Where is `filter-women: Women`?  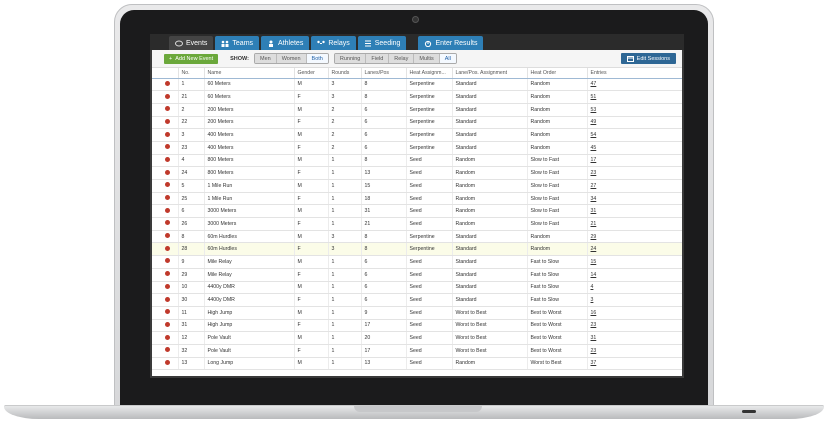
filter-women: Women is located at coordinates (291, 58).